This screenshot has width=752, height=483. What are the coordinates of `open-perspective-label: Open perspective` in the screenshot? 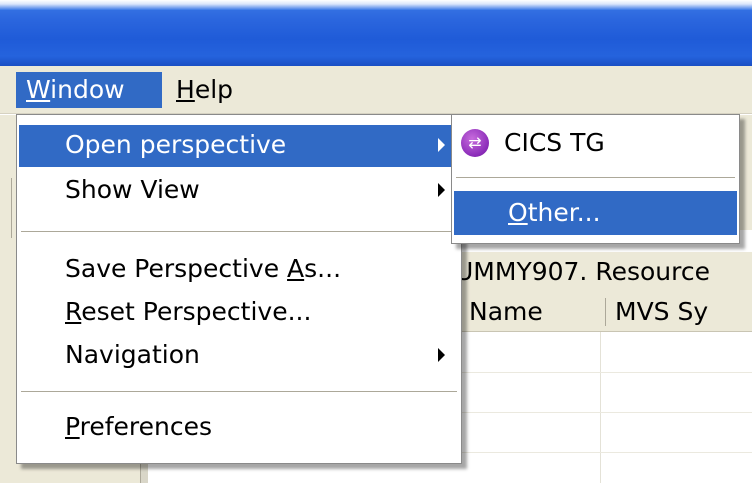 It's located at (176, 144).